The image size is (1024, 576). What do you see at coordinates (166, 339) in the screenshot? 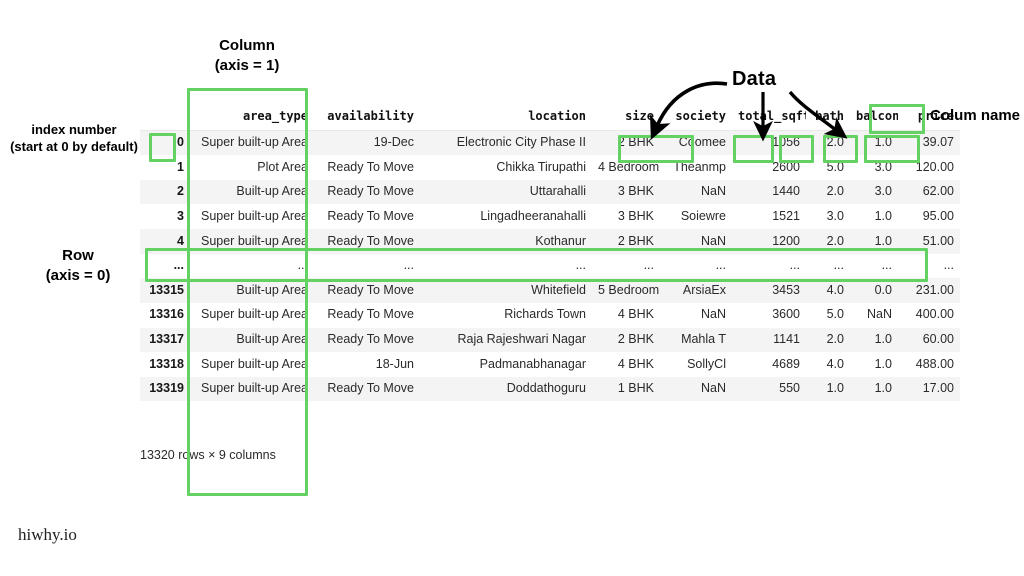
I see `row-index-cell: 13317` at bounding box center [166, 339].